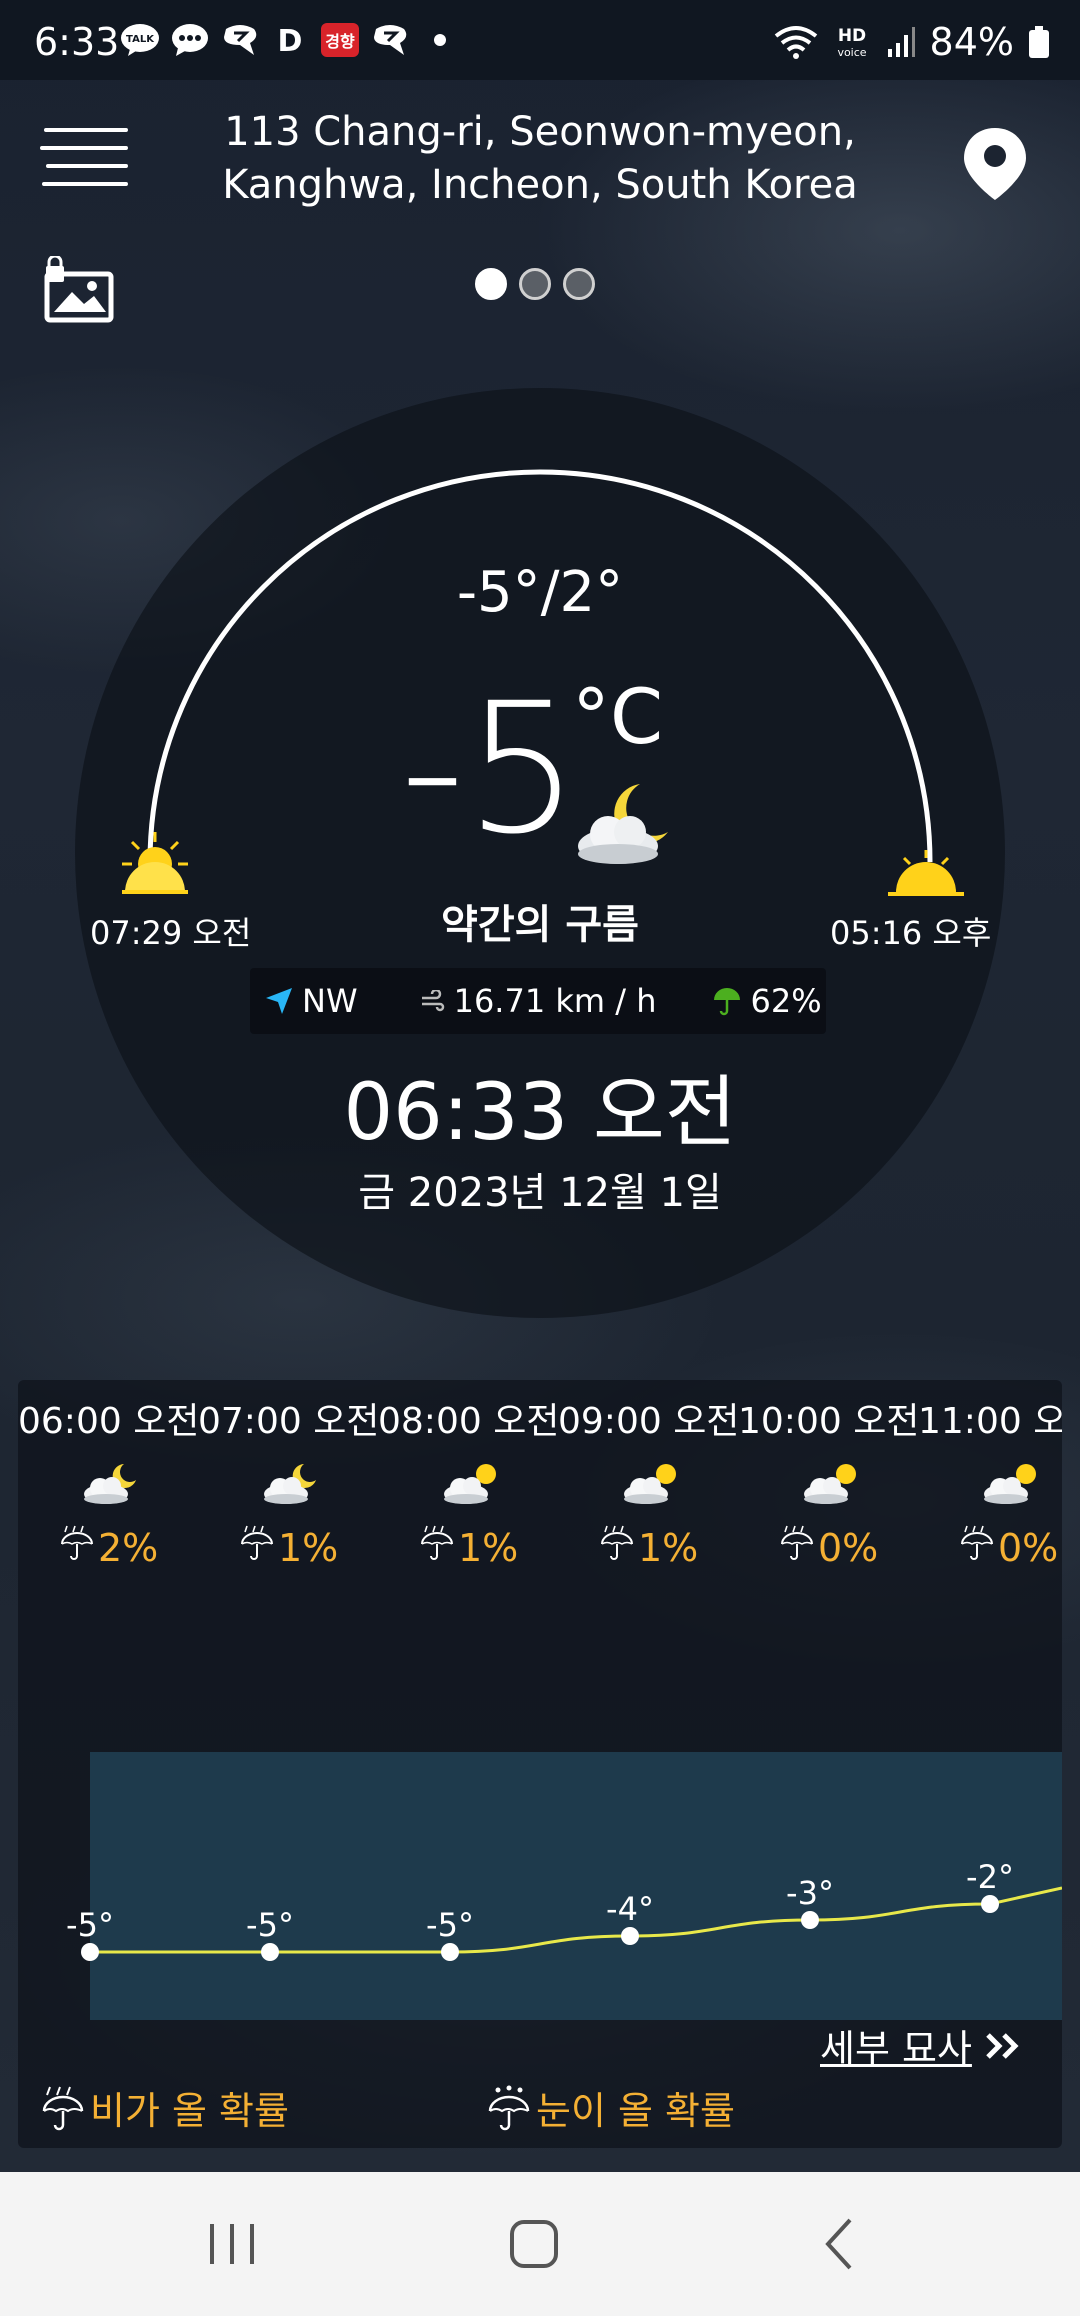  What do you see at coordinates (911, 933) in the screenshot?
I see `sunset-time: 05:16 오후` at bounding box center [911, 933].